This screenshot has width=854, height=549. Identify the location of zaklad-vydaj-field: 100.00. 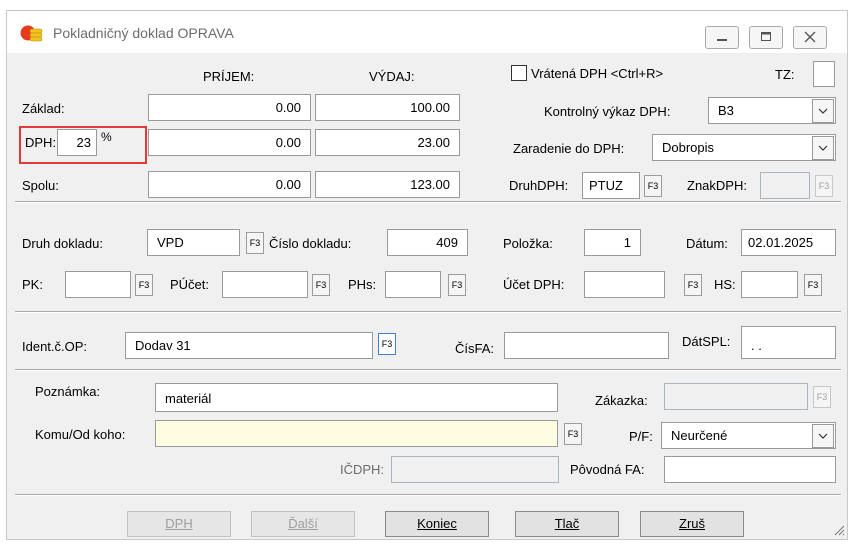
(387, 107).